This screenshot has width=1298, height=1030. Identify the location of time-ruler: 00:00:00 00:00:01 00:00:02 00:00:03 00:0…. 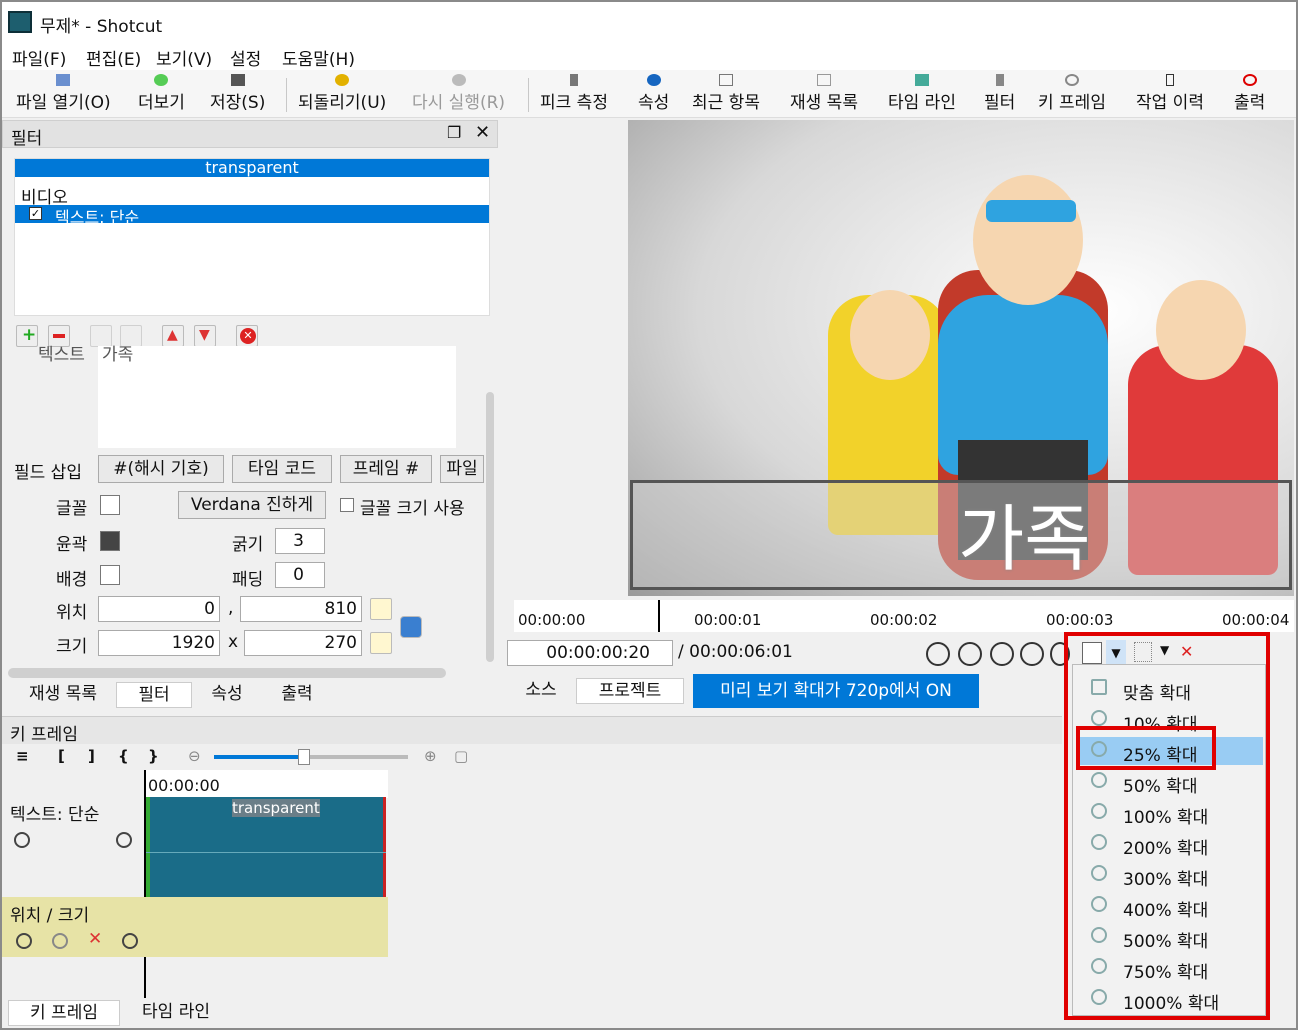
(904, 616).